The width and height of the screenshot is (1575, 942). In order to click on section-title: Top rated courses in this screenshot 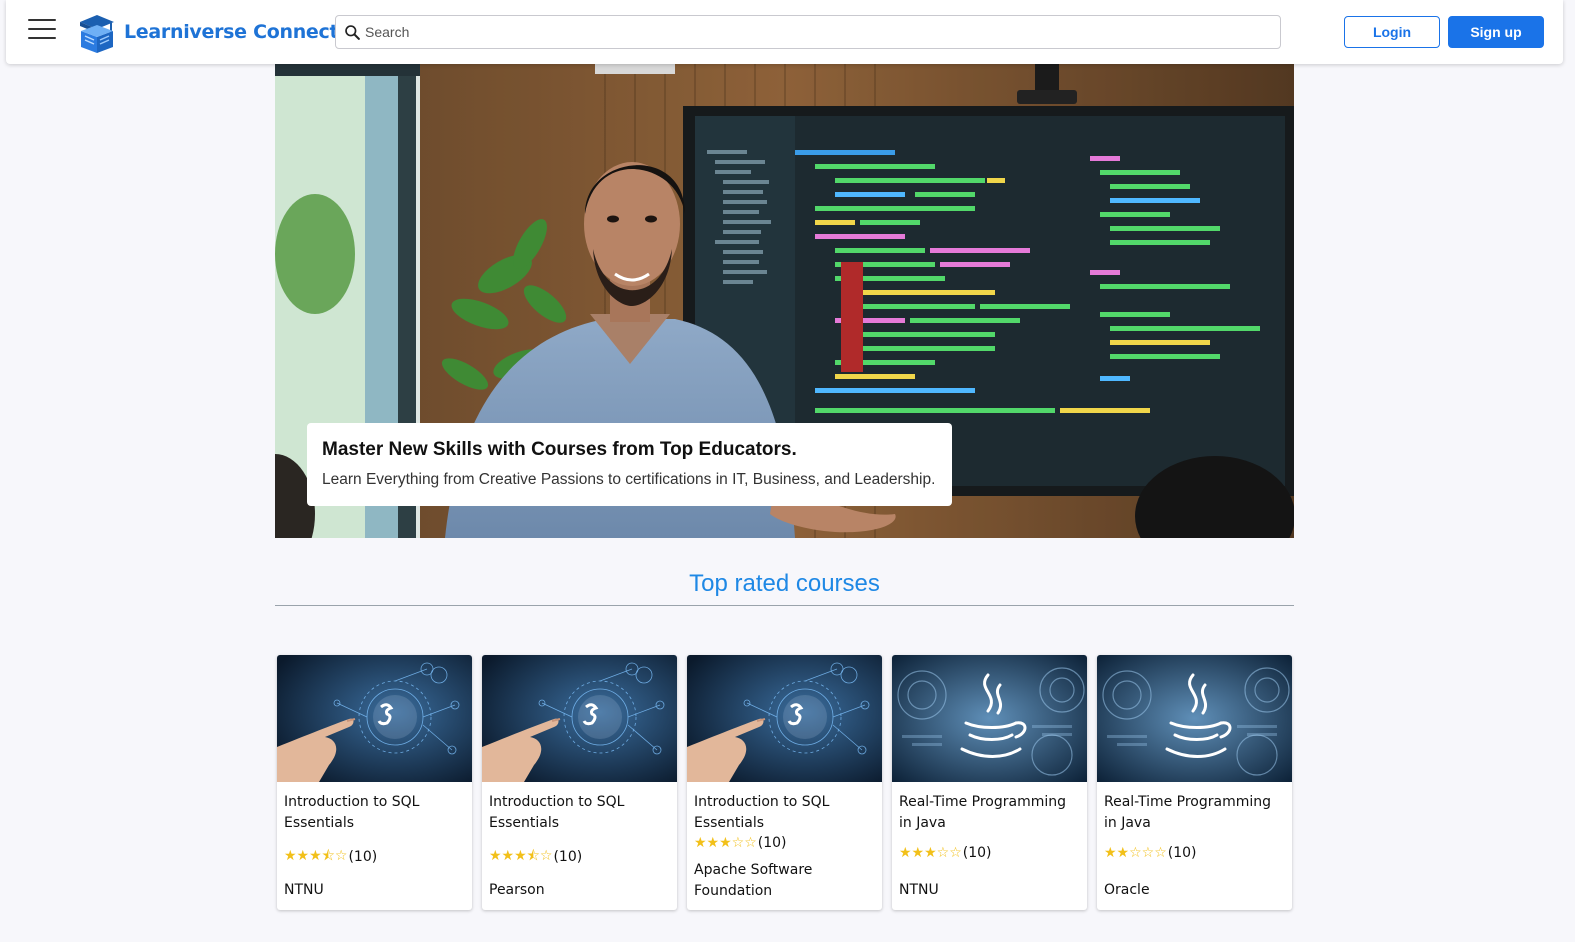, I will do `click(784, 583)`.